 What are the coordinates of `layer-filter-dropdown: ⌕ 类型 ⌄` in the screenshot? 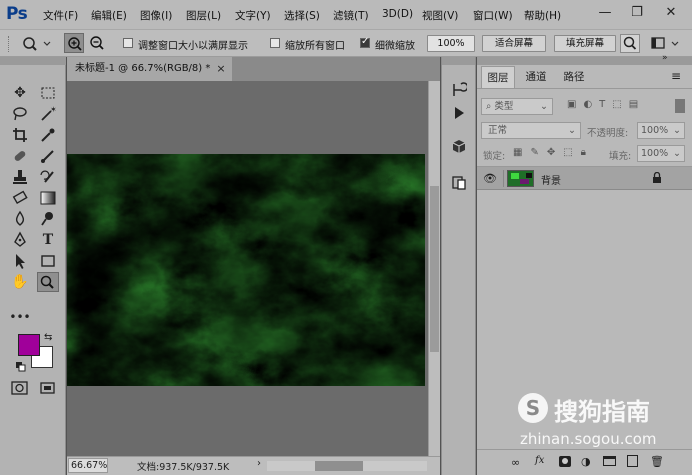 It's located at (517, 106).